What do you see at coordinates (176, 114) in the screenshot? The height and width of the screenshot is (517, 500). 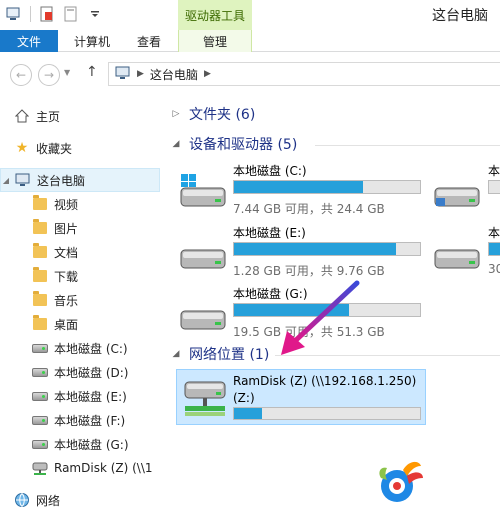 I see `expand-chevron-icon: ▷` at bounding box center [176, 114].